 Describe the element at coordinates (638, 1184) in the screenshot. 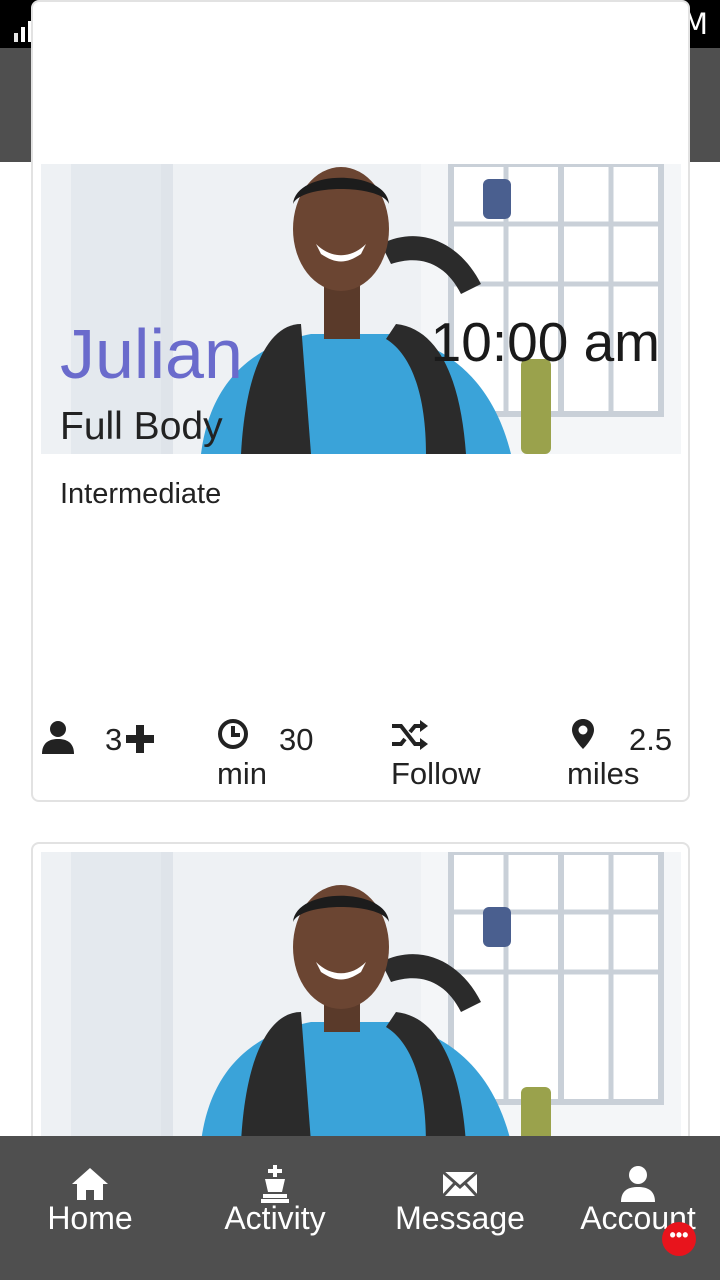

I see `user-icon` at that location.